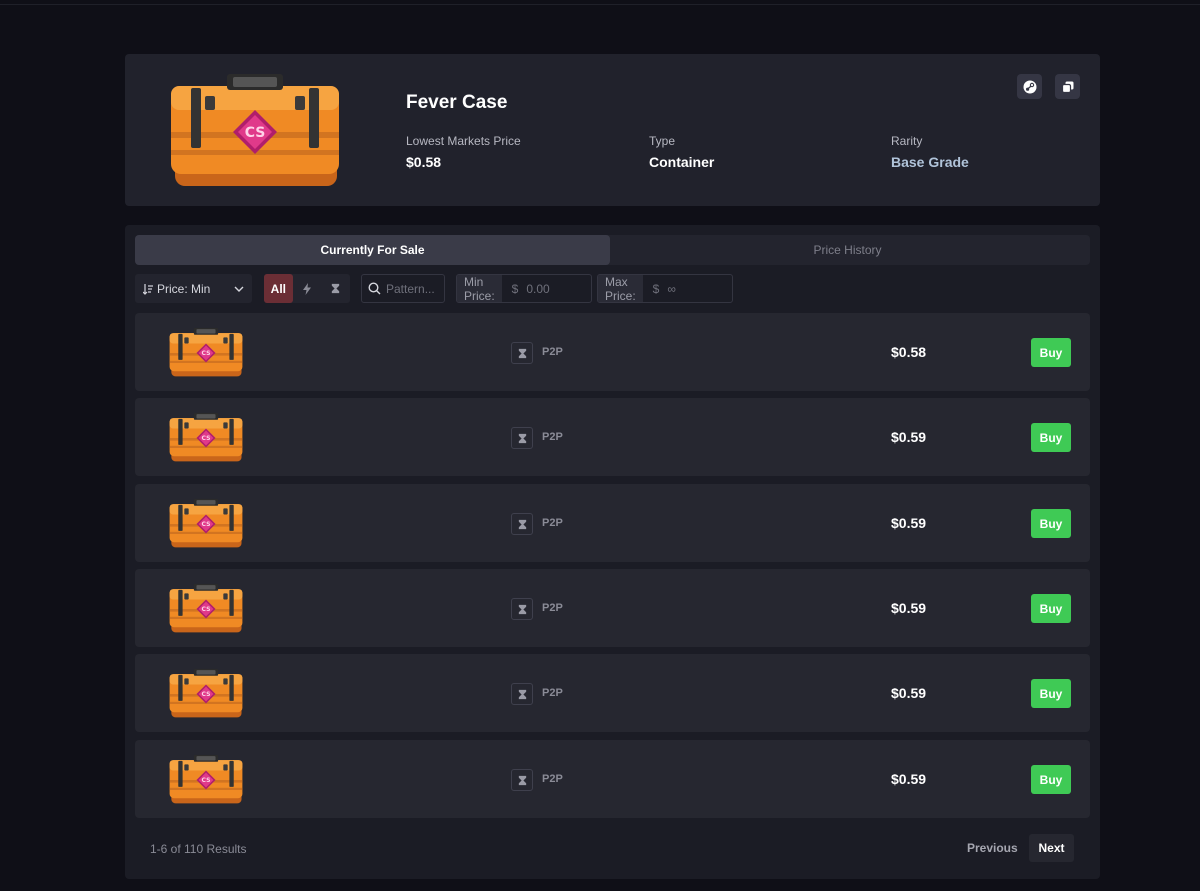 The width and height of the screenshot is (1200, 891). What do you see at coordinates (907, 141) in the screenshot?
I see `rarity-label: Rarity` at bounding box center [907, 141].